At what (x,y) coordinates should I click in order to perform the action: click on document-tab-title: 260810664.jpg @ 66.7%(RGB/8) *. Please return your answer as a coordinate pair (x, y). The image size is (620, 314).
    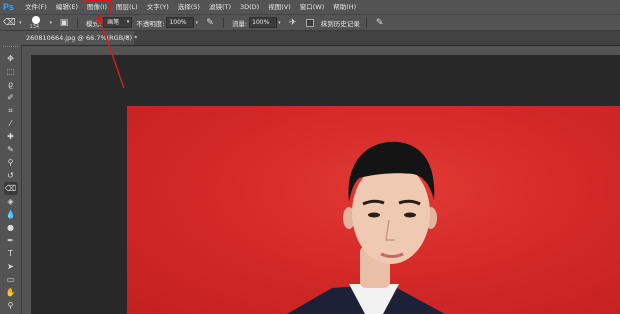
    Looking at the image, I should click on (82, 38).